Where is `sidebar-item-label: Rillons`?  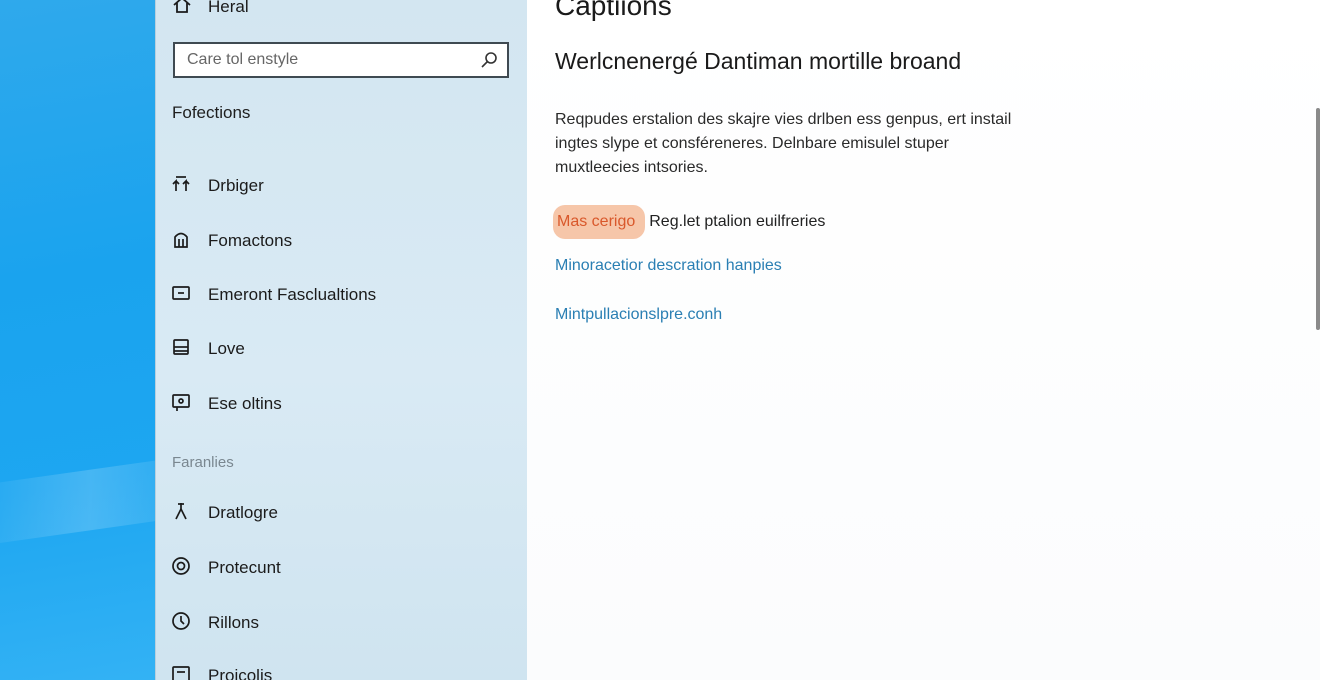 sidebar-item-label: Rillons is located at coordinates (234, 622).